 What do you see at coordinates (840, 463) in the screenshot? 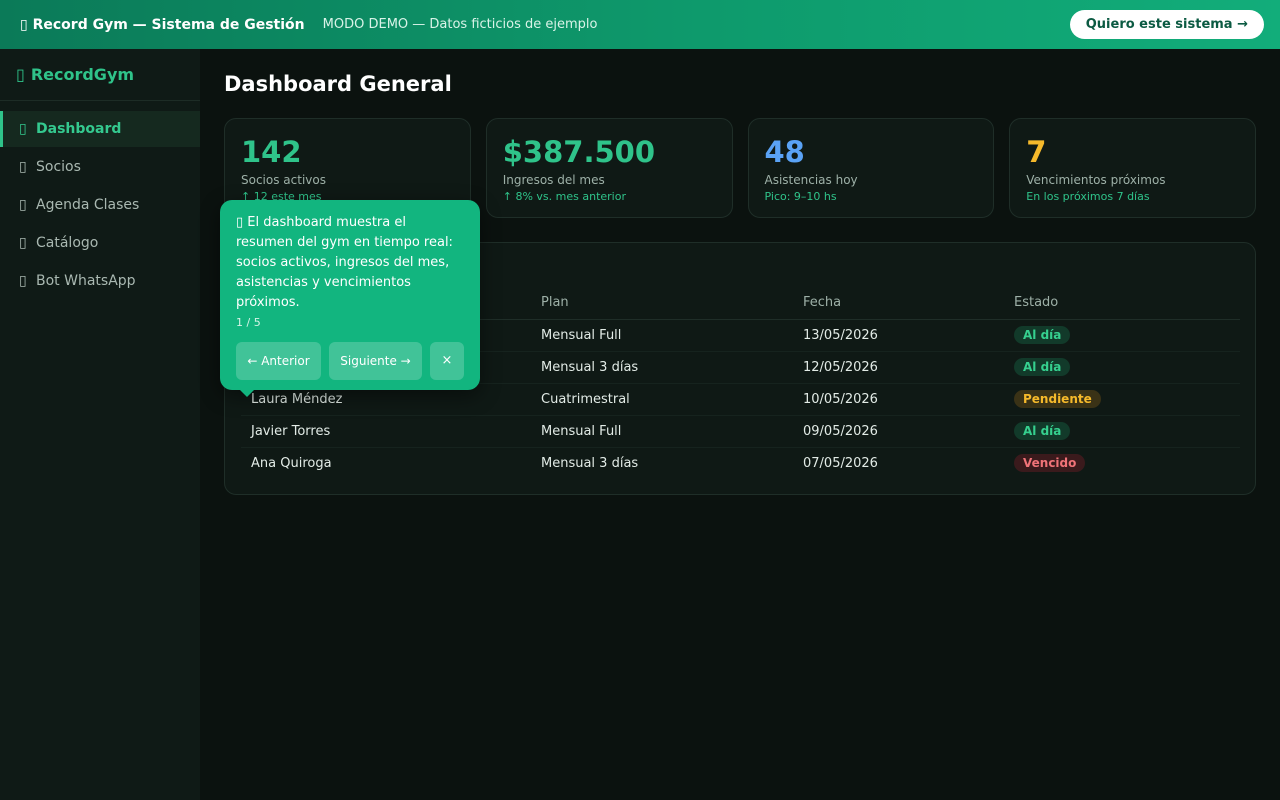
I see `cell-date: 07/05/2026` at bounding box center [840, 463].